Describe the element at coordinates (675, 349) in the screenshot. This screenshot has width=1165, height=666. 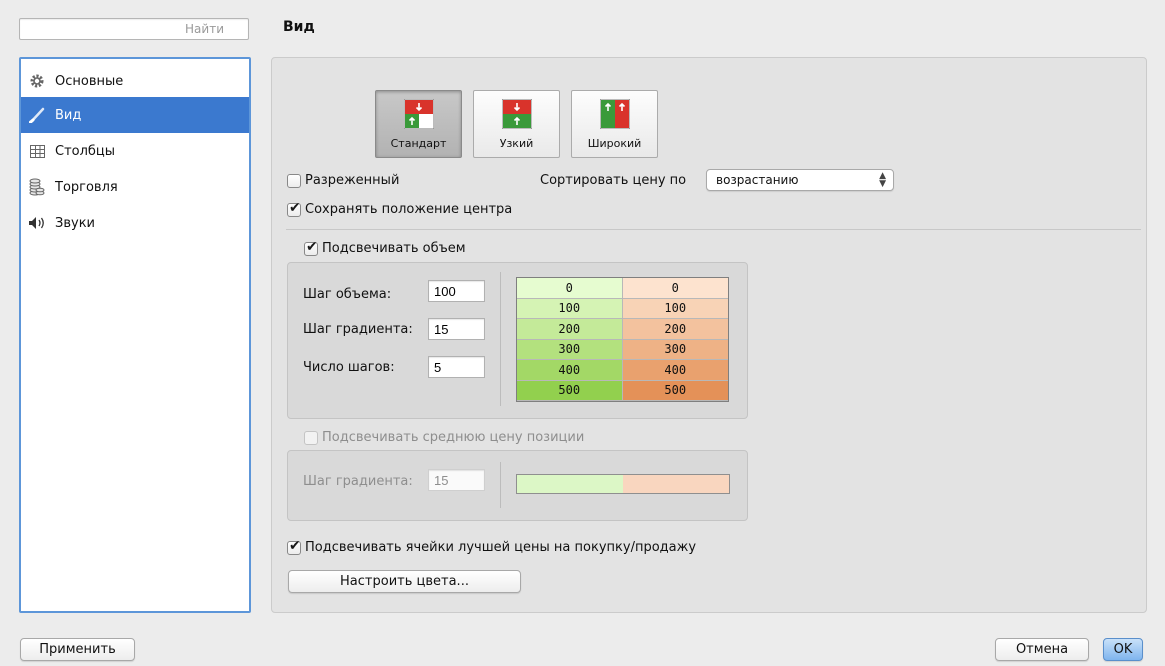
I see `volume-cell-sell: 300` at that location.